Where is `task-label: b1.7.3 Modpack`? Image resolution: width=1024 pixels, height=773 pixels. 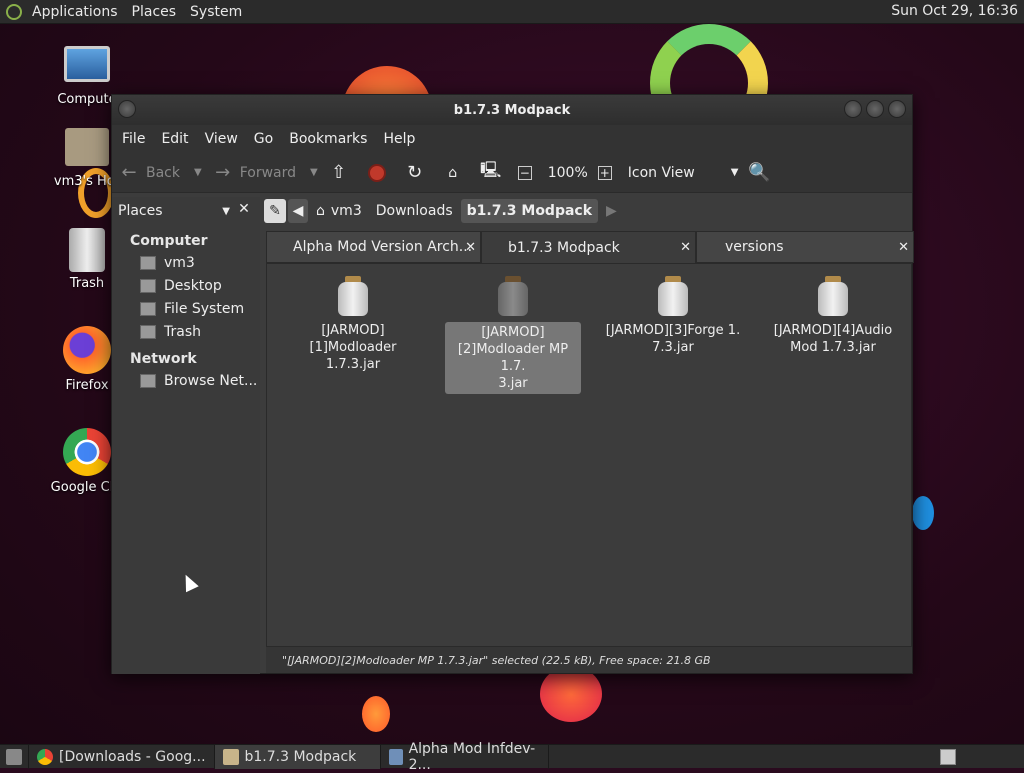
task-label: b1.7.3 Modpack is located at coordinates (300, 756).